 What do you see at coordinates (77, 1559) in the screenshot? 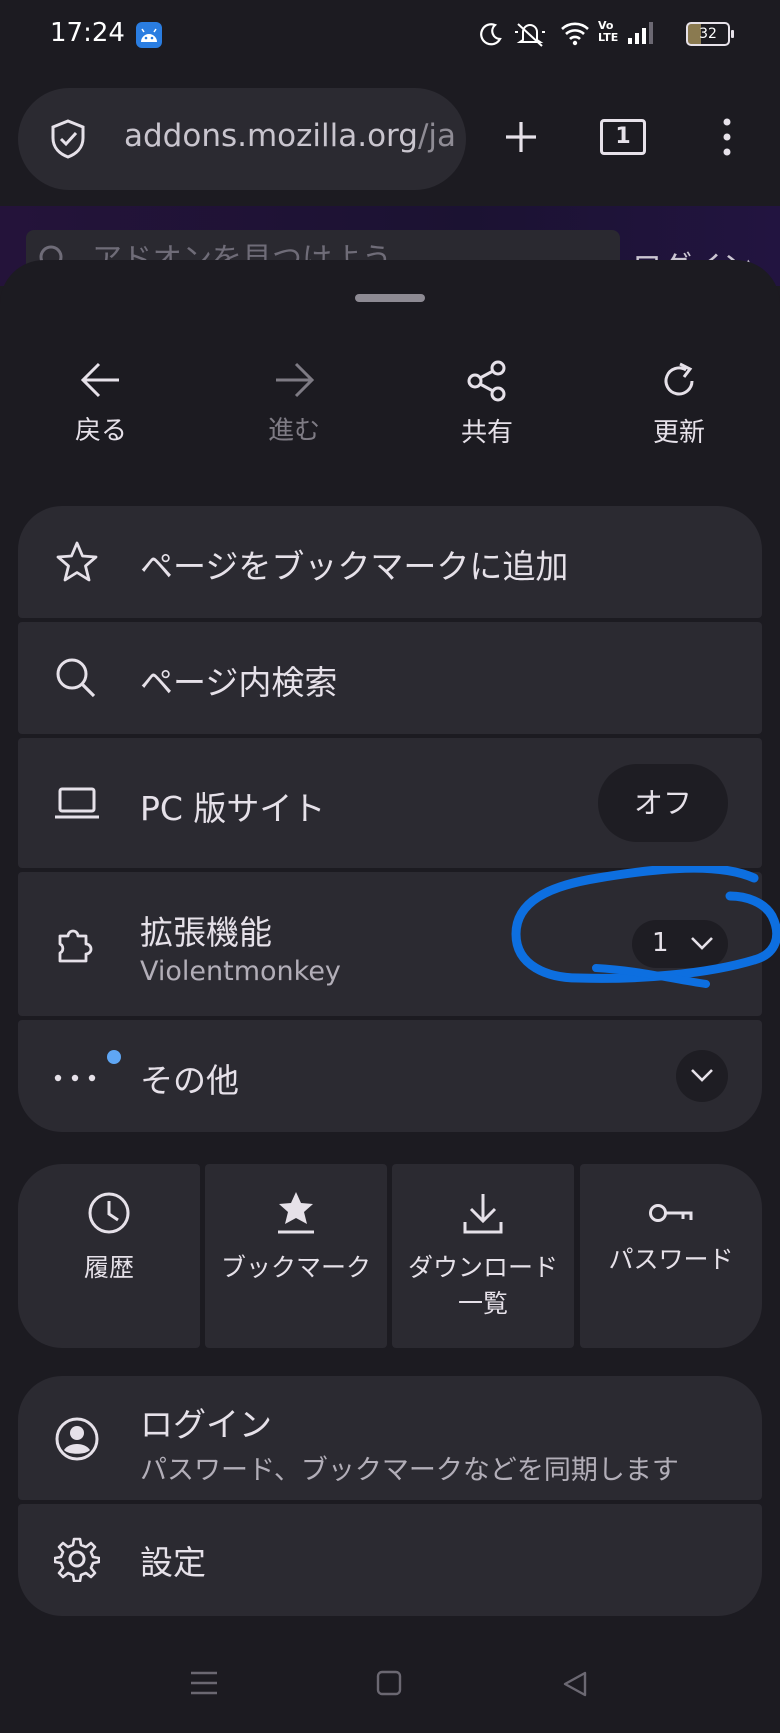
I see `gear-icon` at bounding box center [77, 1559].